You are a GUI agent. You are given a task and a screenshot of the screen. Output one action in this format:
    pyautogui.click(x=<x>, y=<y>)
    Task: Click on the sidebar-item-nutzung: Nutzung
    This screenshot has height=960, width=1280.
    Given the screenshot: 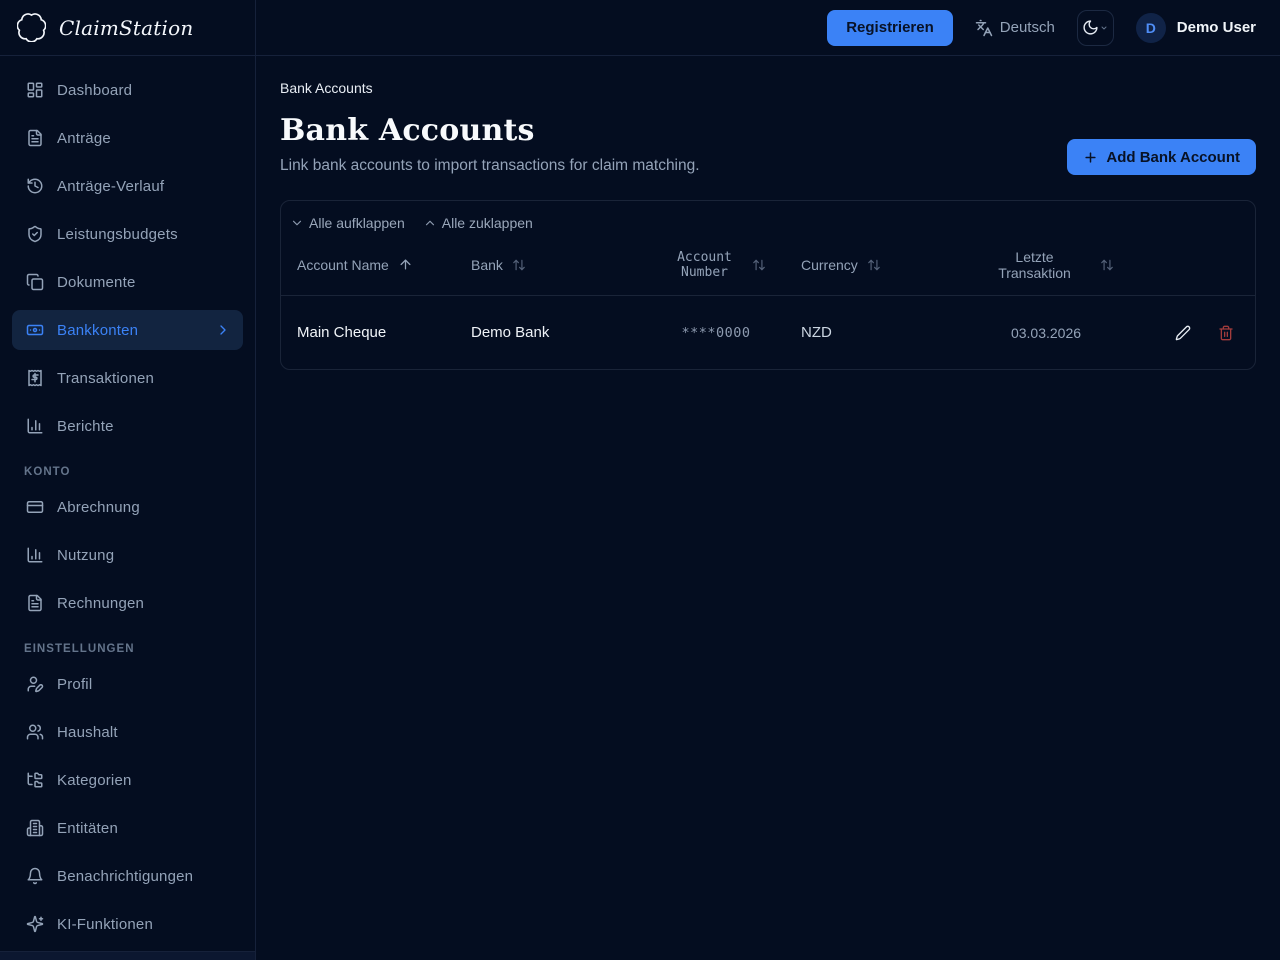 What is the action you would take?
    pyautogui.click(x=127, y=555)
    